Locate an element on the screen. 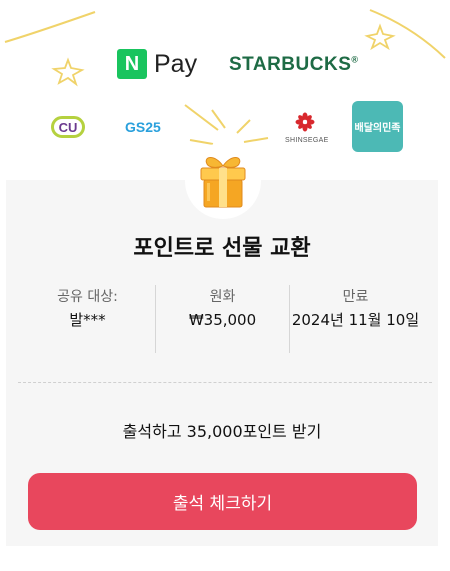 Image resolution: width=450 pixels, height=571 pixels. registered-mark: ® is located at coordinates (355, 59).